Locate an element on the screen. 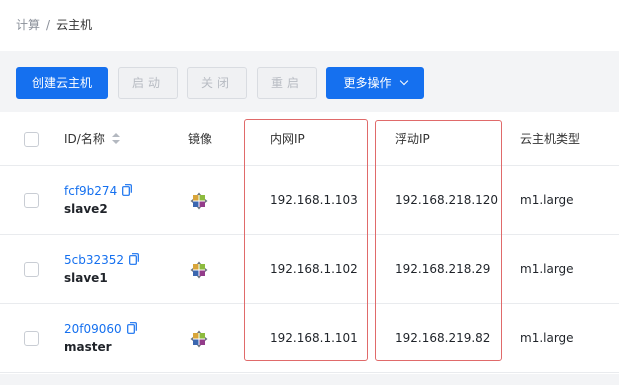  instance-id-link: 20f09060 is located at coordinates (100, 329).